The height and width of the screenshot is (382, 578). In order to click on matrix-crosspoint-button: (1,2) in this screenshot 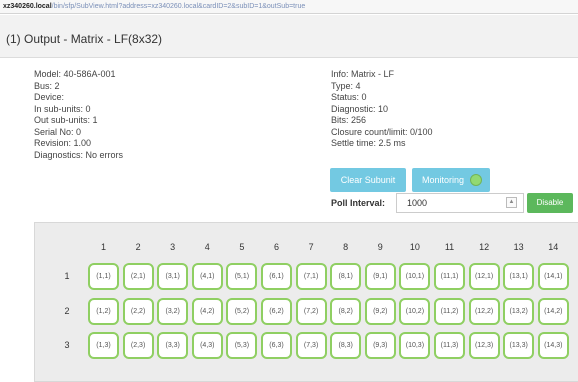, I will do `click(103, 311)`.